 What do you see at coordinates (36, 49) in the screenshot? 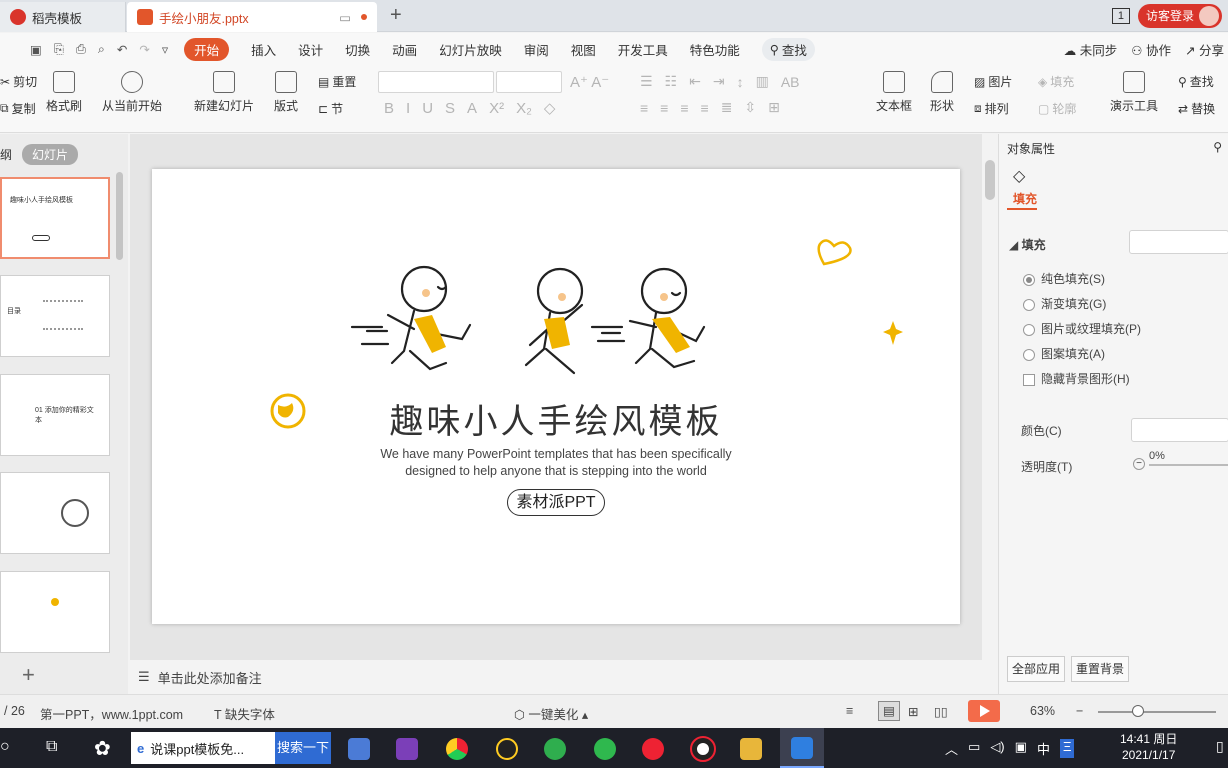
I see `save-icon: ▣` at bounding box center [36, 49].